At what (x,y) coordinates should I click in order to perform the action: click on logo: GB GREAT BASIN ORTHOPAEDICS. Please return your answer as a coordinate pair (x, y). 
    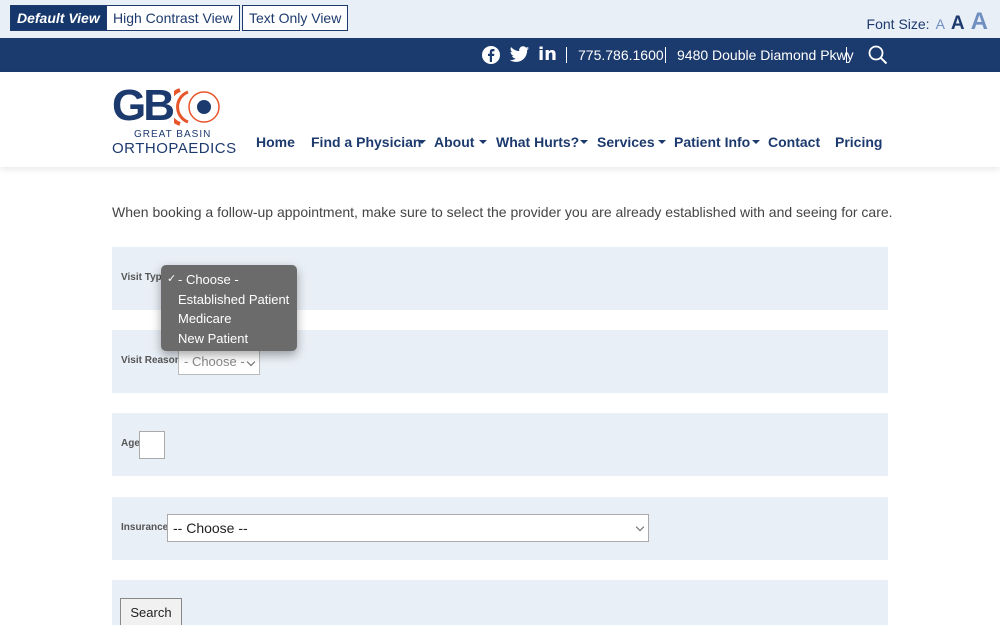
    Looking at the image, I should click on (174, 119).